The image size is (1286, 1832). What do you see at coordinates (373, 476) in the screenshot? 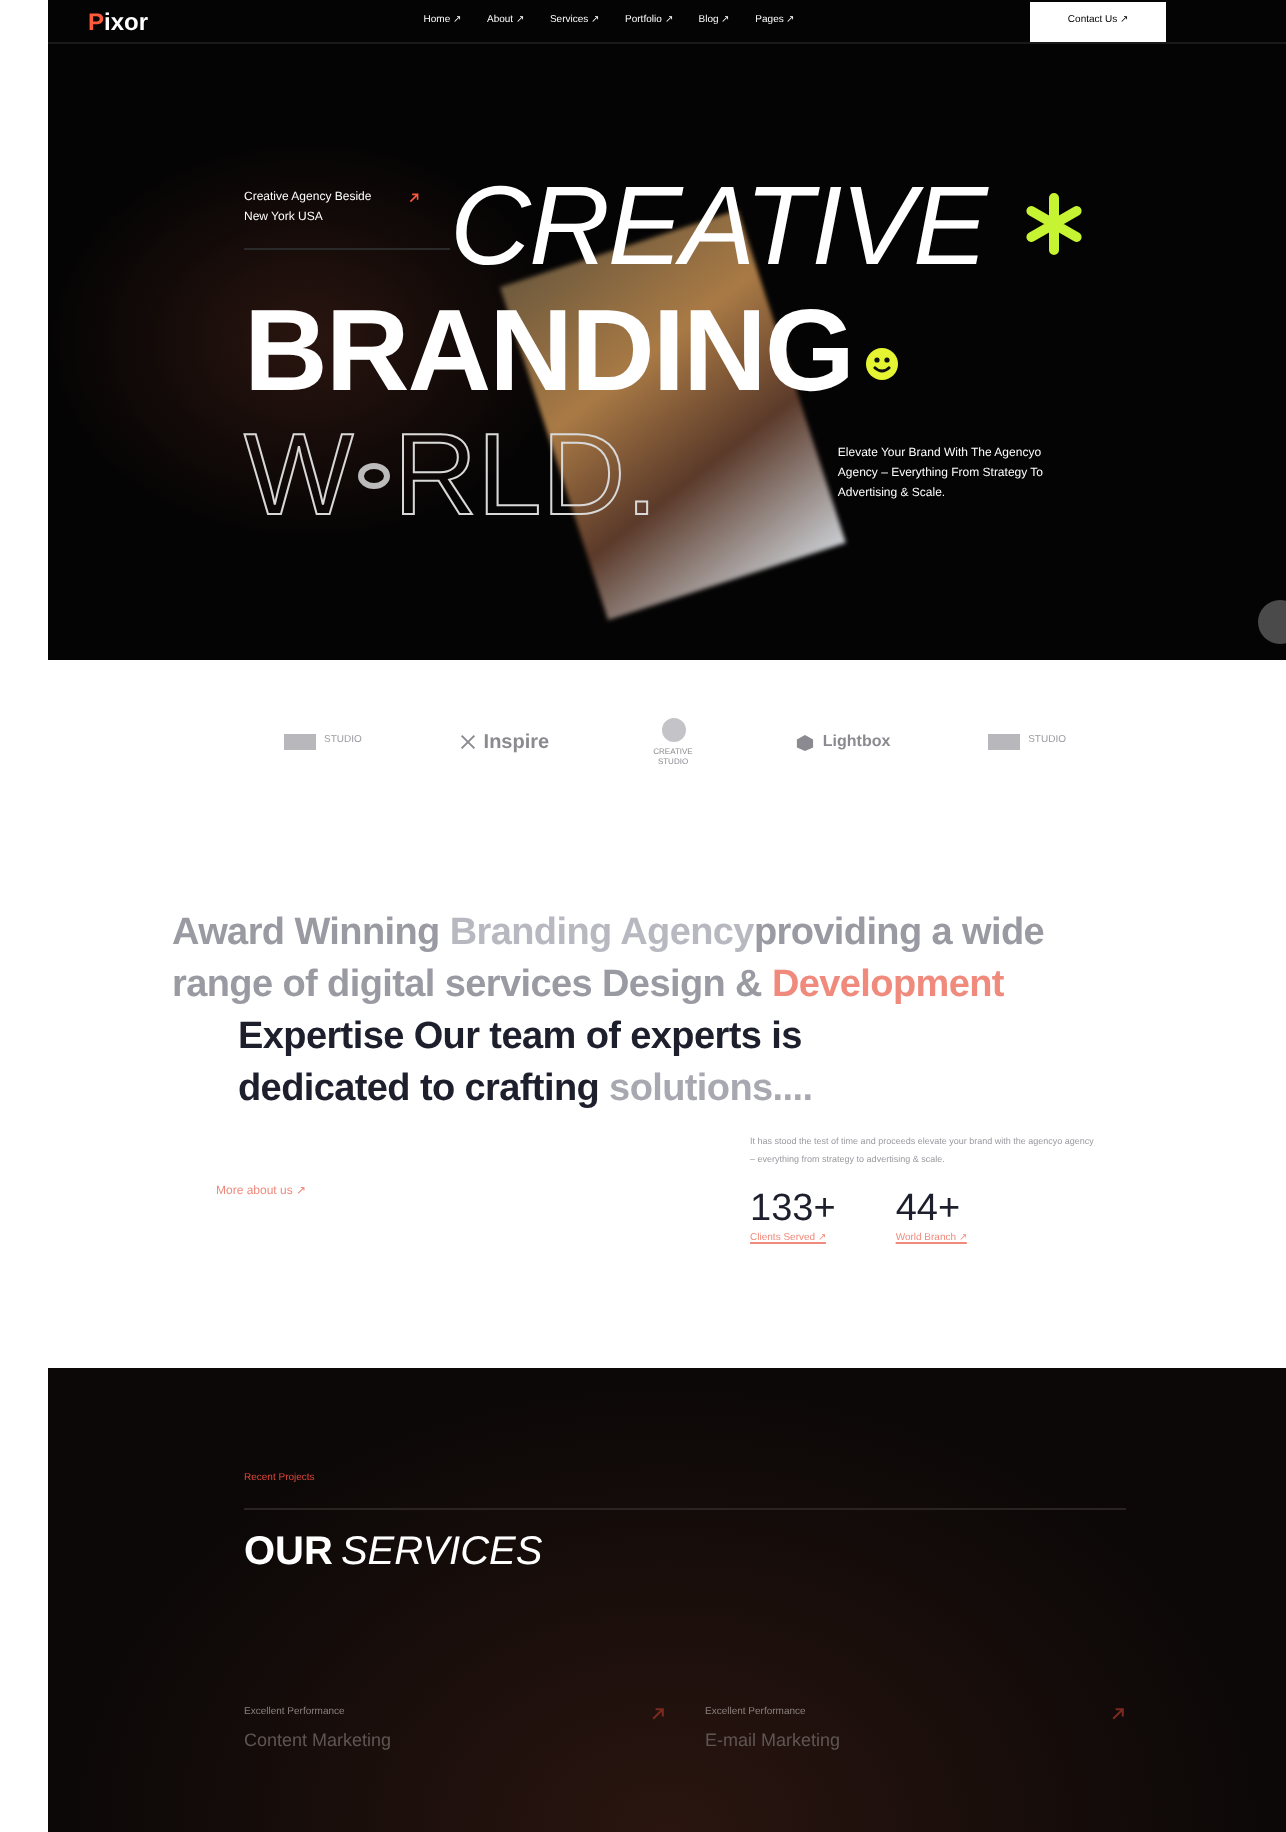
I see `ring-icon` at bounding box center [373, 476].